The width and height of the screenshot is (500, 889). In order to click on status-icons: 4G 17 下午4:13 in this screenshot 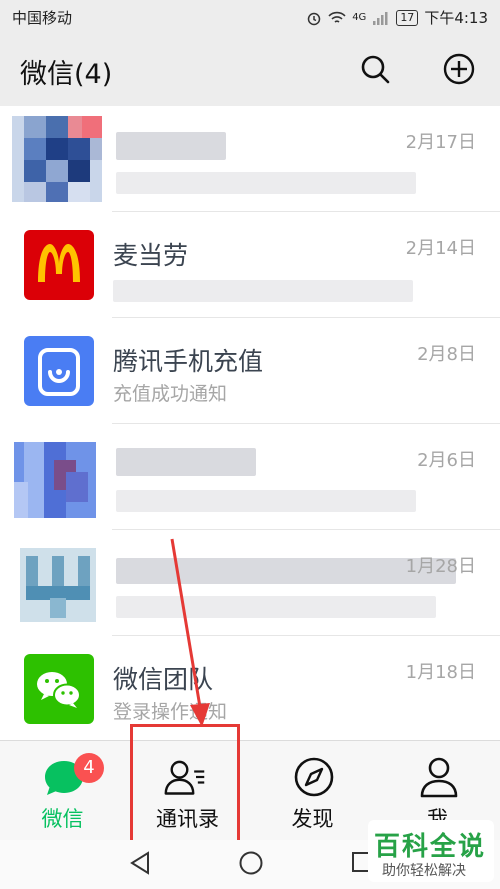, I will do `click(397, 17)`.